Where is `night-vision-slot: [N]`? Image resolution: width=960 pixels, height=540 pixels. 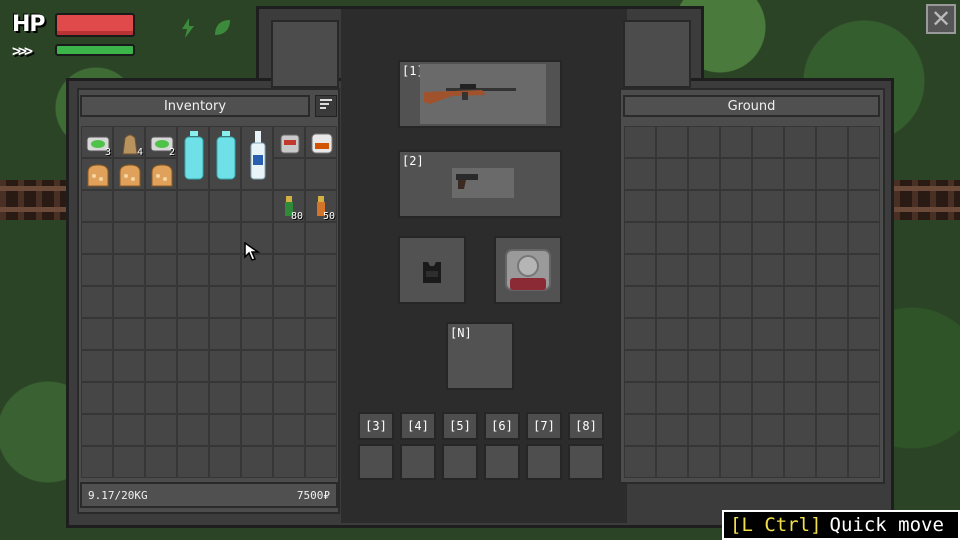
night-vision-slot: [N] is located at coordinates (480, 356).